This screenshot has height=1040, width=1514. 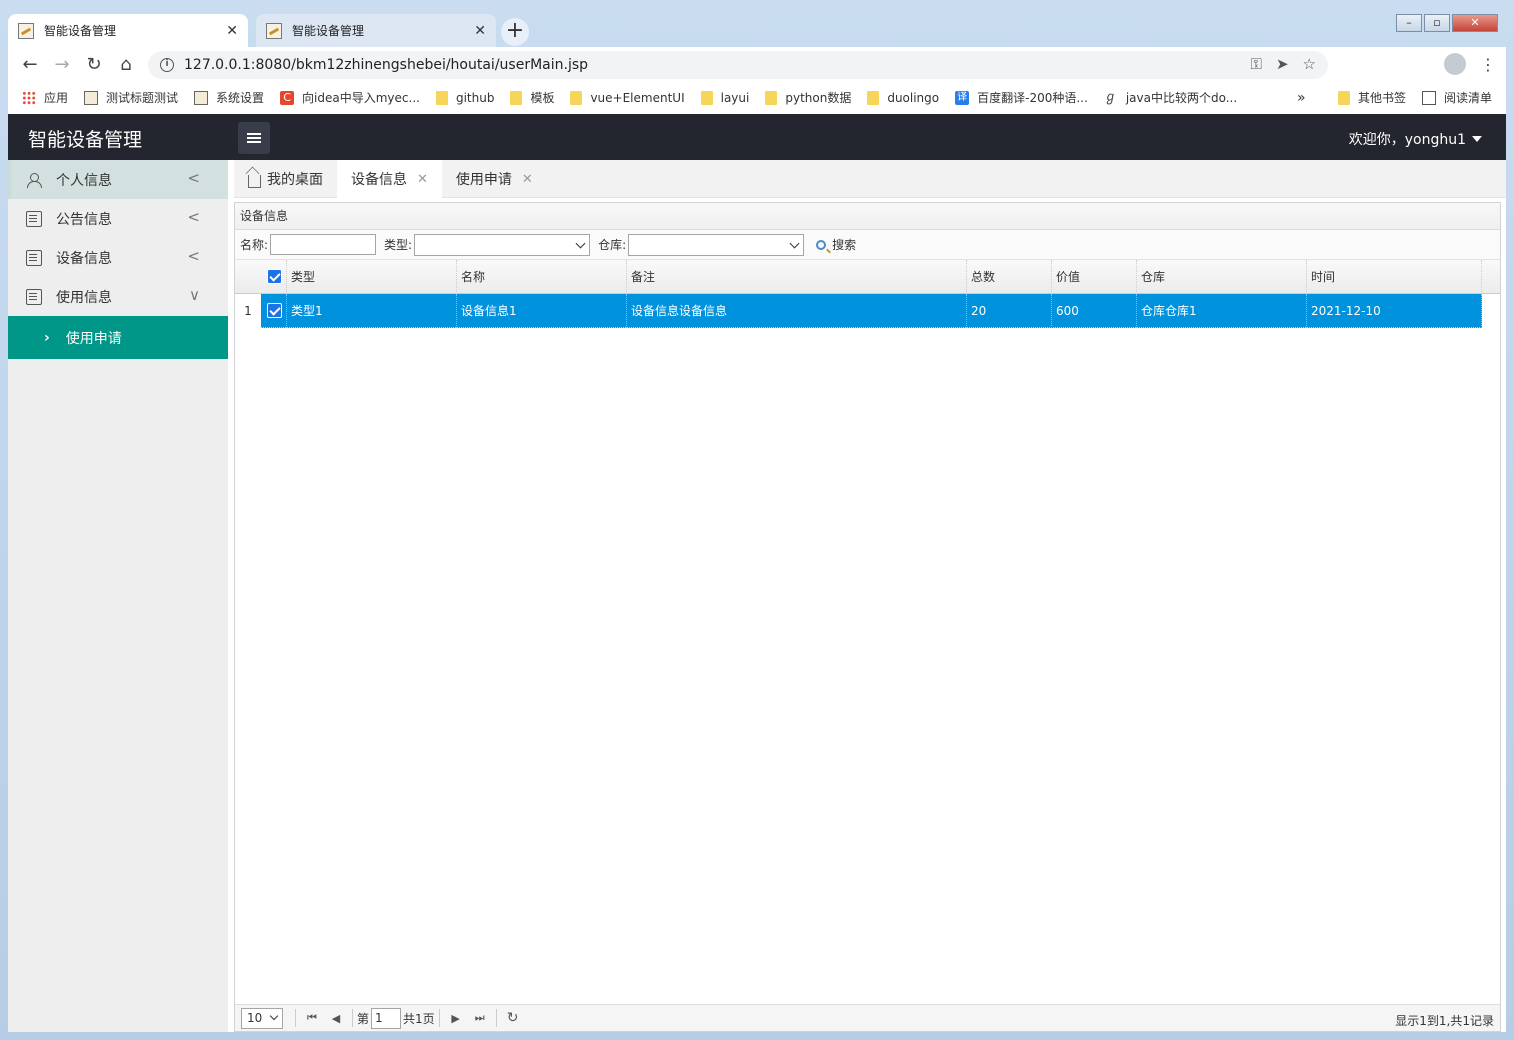 I want to click on table-cell: 类型1, so click(x=372, y=311).